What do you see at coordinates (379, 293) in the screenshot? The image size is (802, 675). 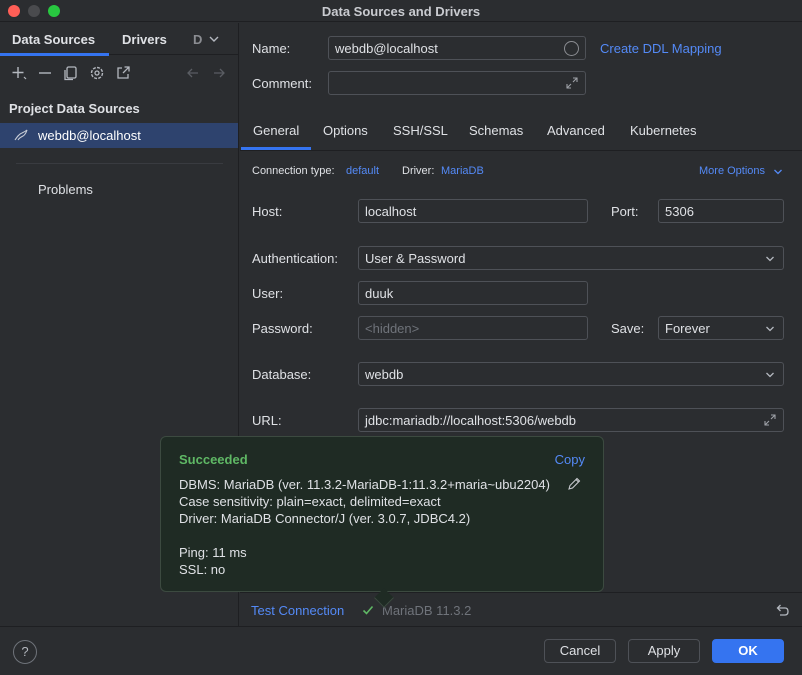 I see `user-value: duuk` at bounding box center [379, 293].